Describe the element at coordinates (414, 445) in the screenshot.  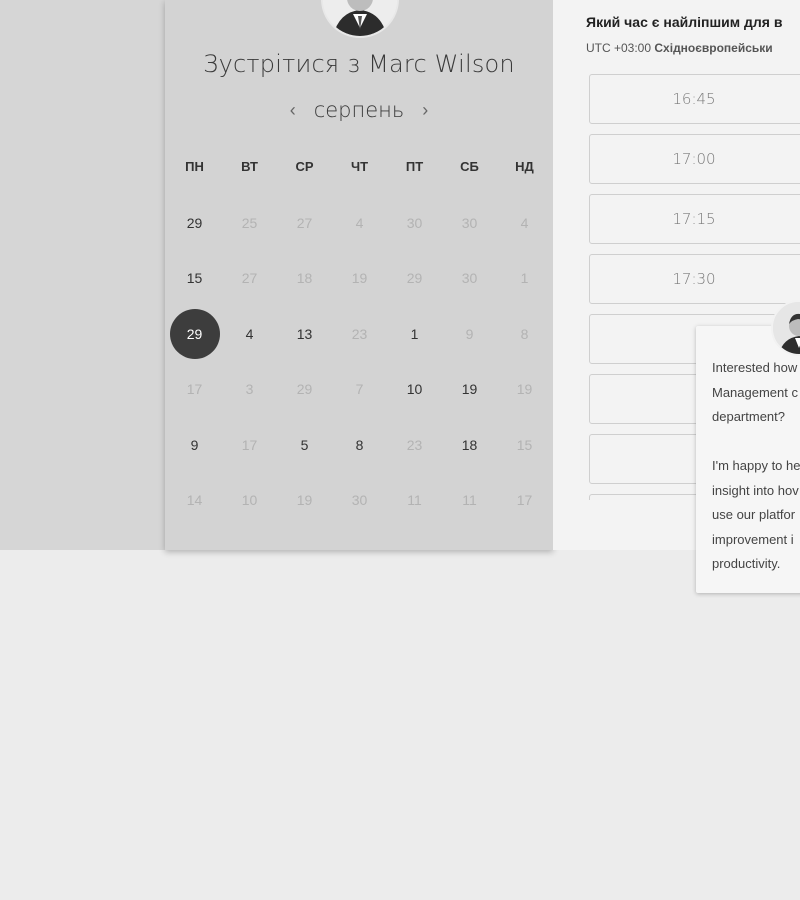
I see `calendar-day: 23` at that location.